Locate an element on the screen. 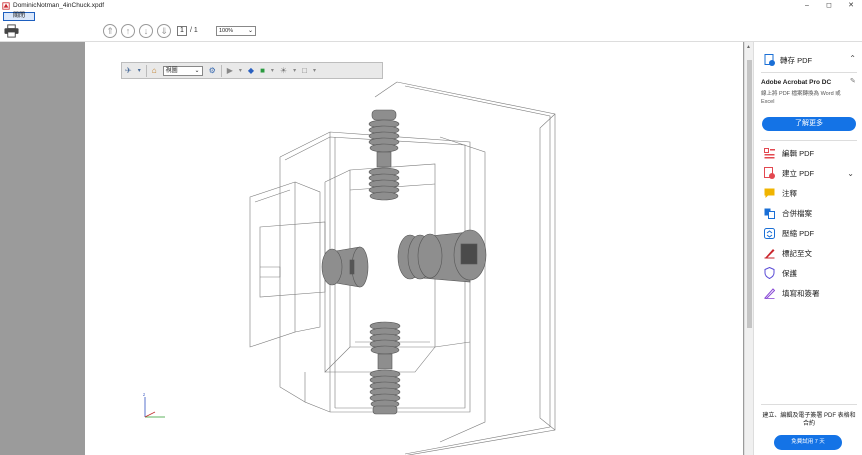  learn-more-button: 了解更多 is located at coordinates (809, 124).